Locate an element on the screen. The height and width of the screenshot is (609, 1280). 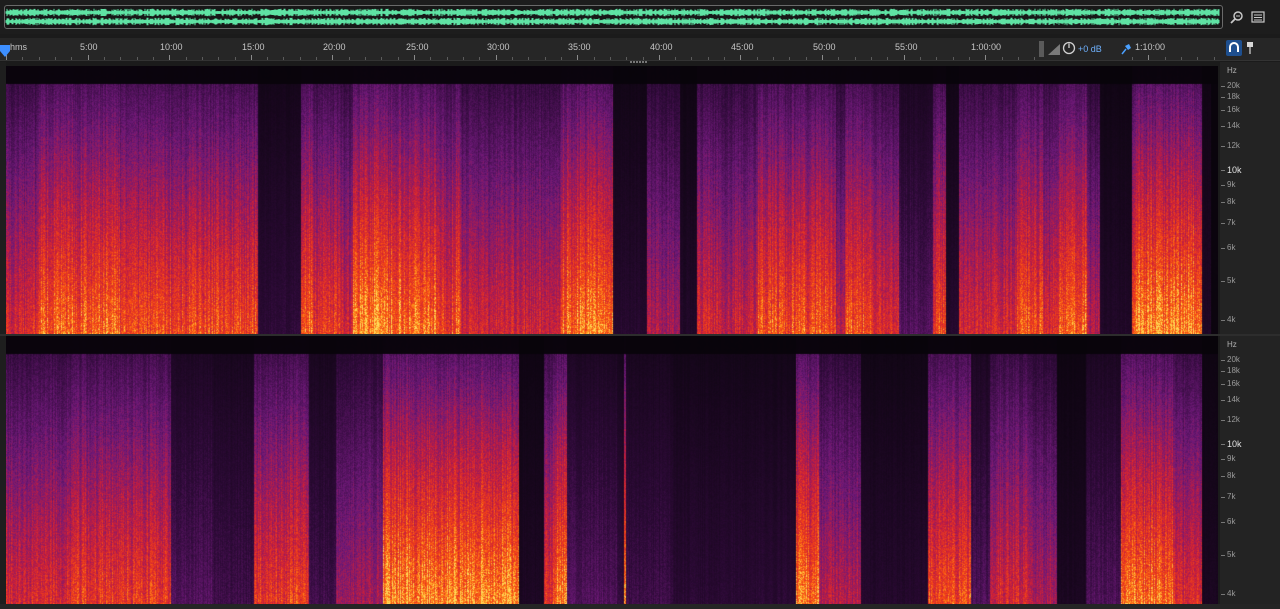
ruler-tick-label: 10:00 is located at coordinates (171, 47).